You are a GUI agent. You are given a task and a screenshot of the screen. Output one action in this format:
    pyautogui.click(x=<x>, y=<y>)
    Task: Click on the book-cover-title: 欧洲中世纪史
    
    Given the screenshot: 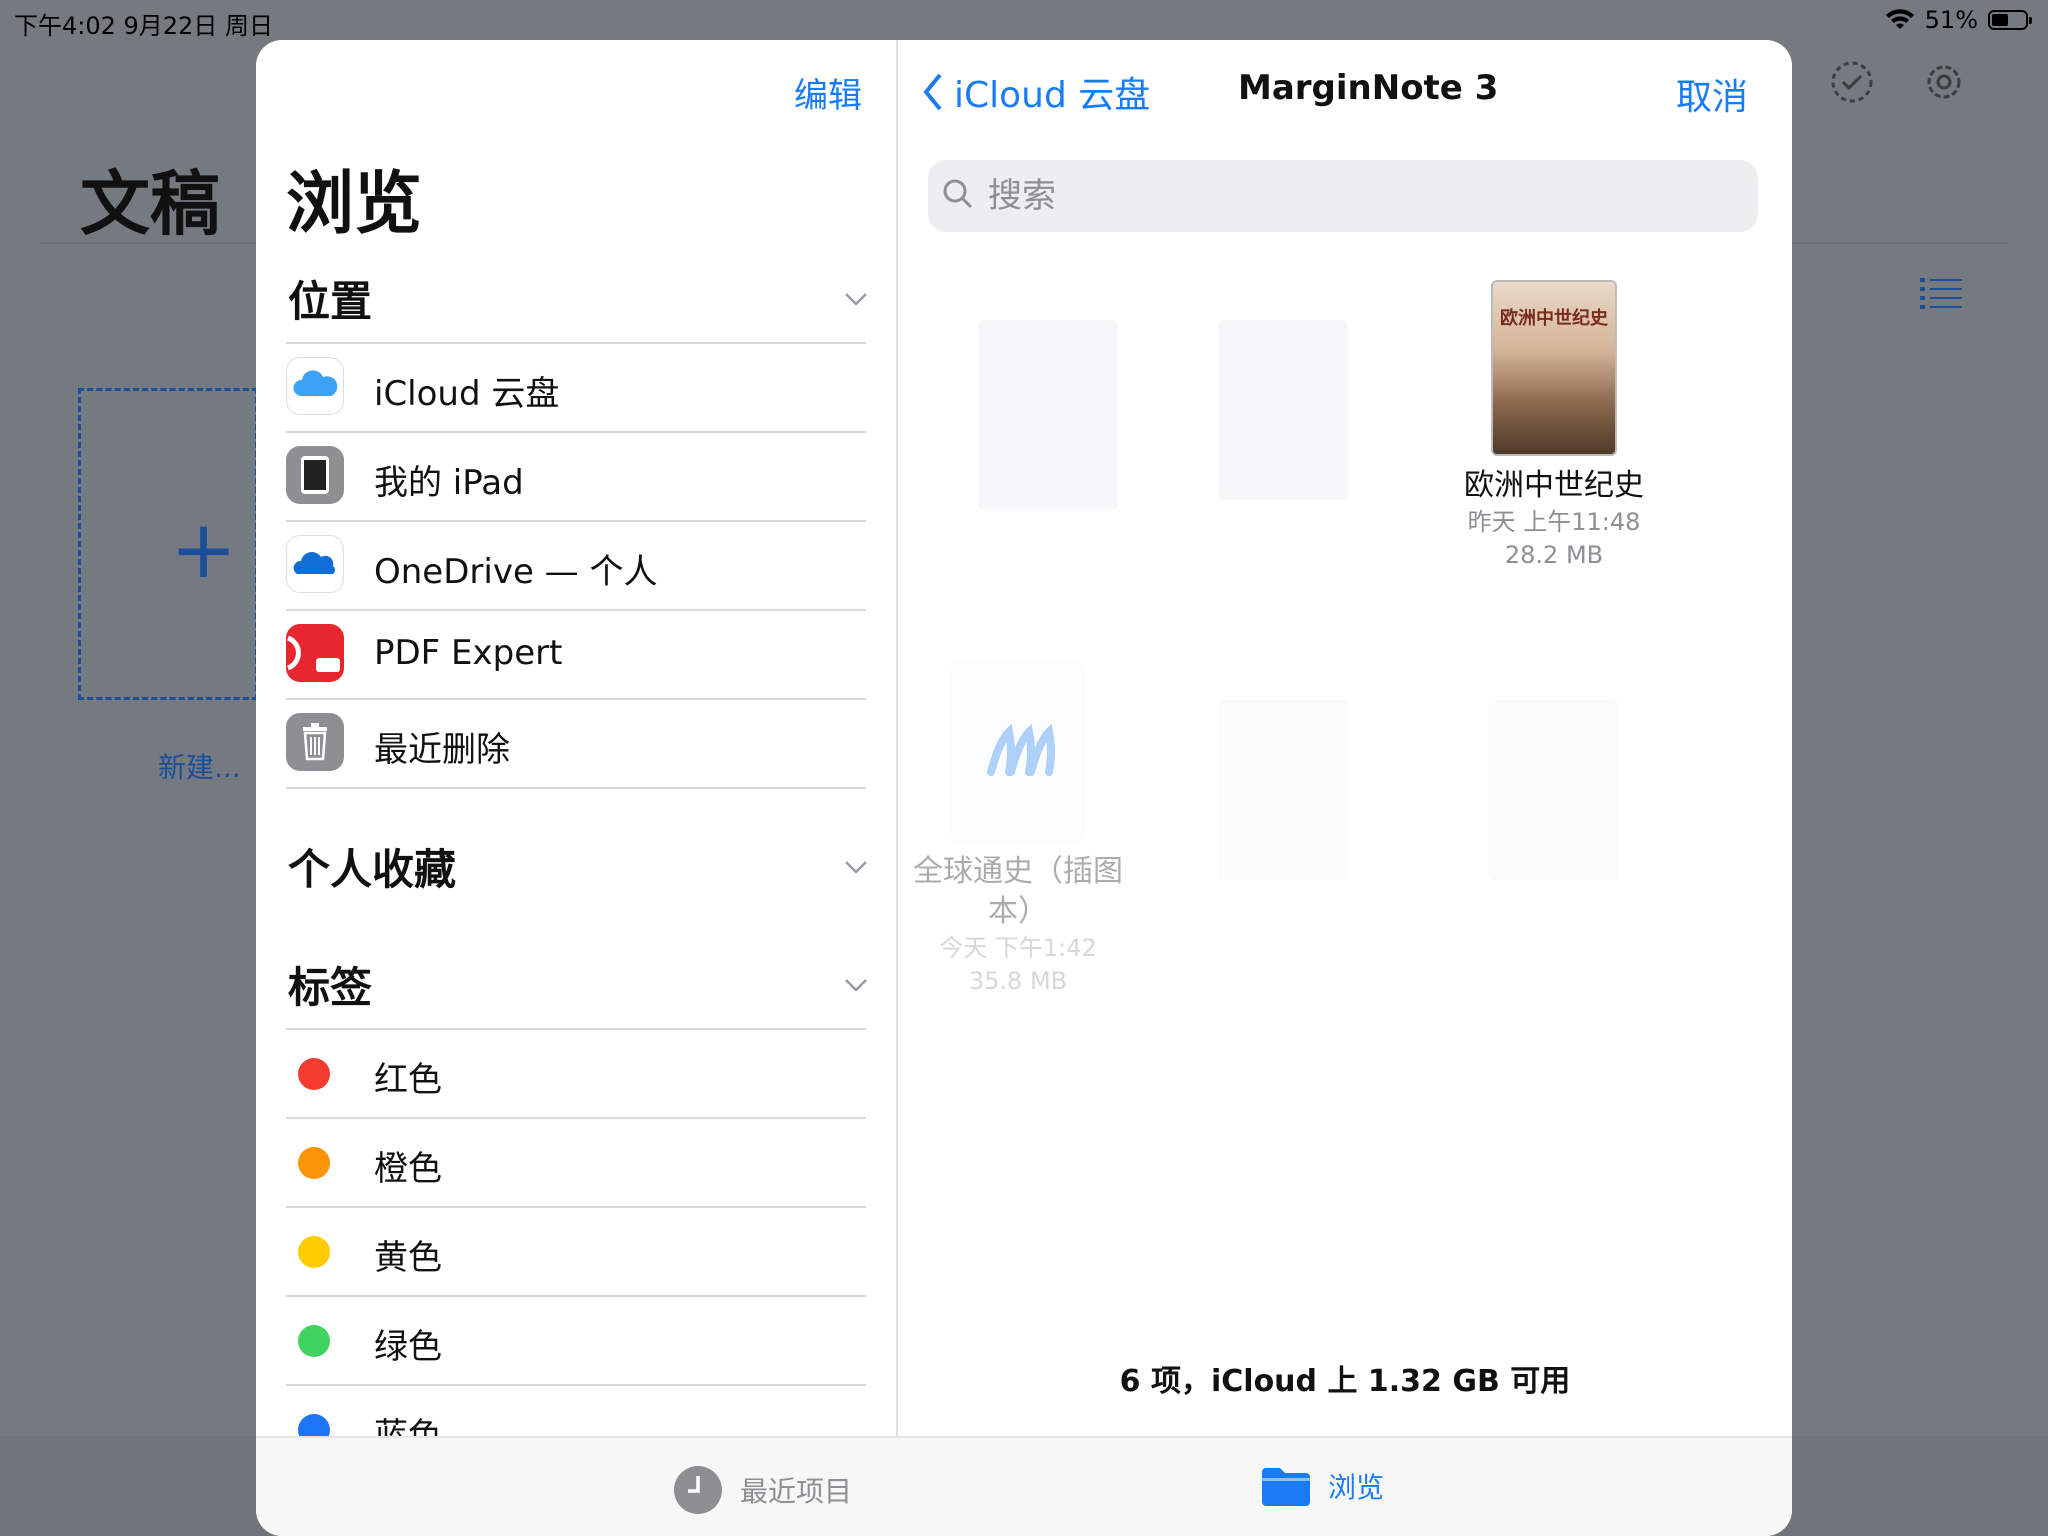 What is the action you would take?
    pyautogui.click(x=1554, y=318)
    